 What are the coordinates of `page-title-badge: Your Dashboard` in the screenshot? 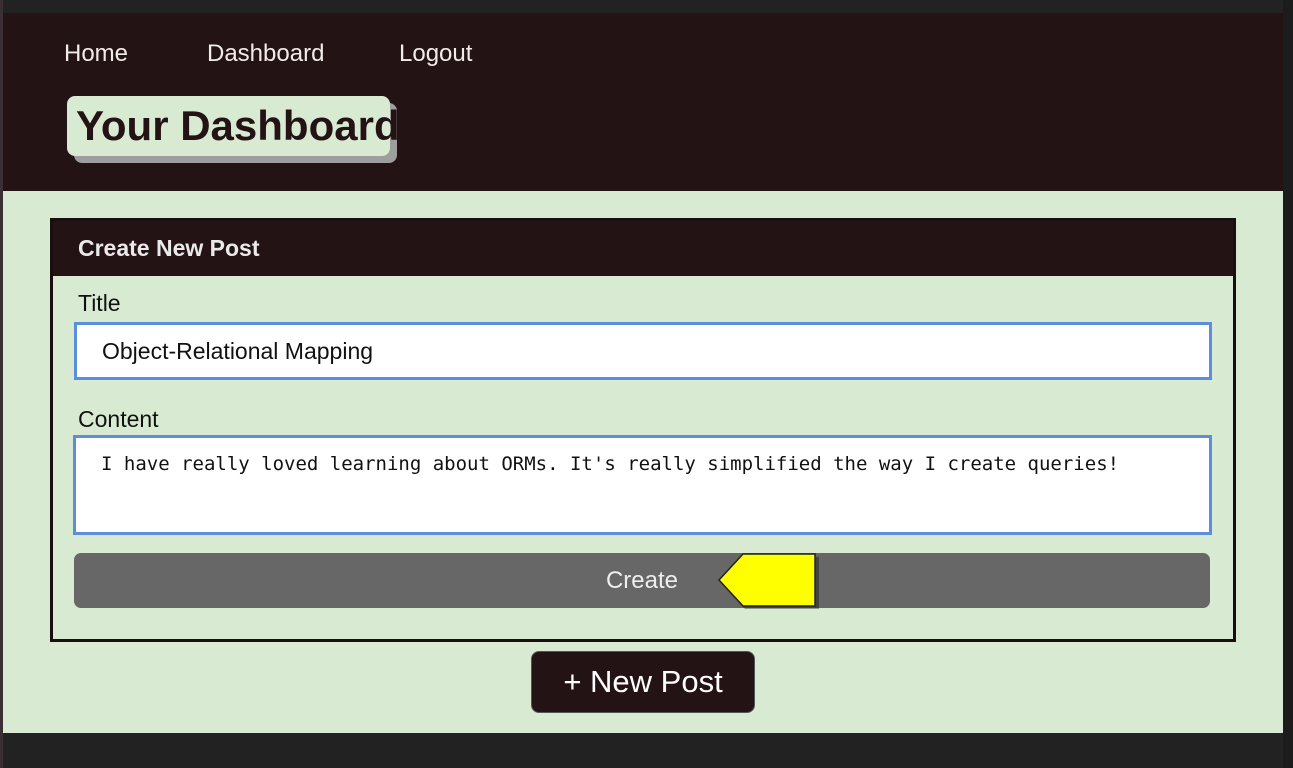 It's located at (233, 126).